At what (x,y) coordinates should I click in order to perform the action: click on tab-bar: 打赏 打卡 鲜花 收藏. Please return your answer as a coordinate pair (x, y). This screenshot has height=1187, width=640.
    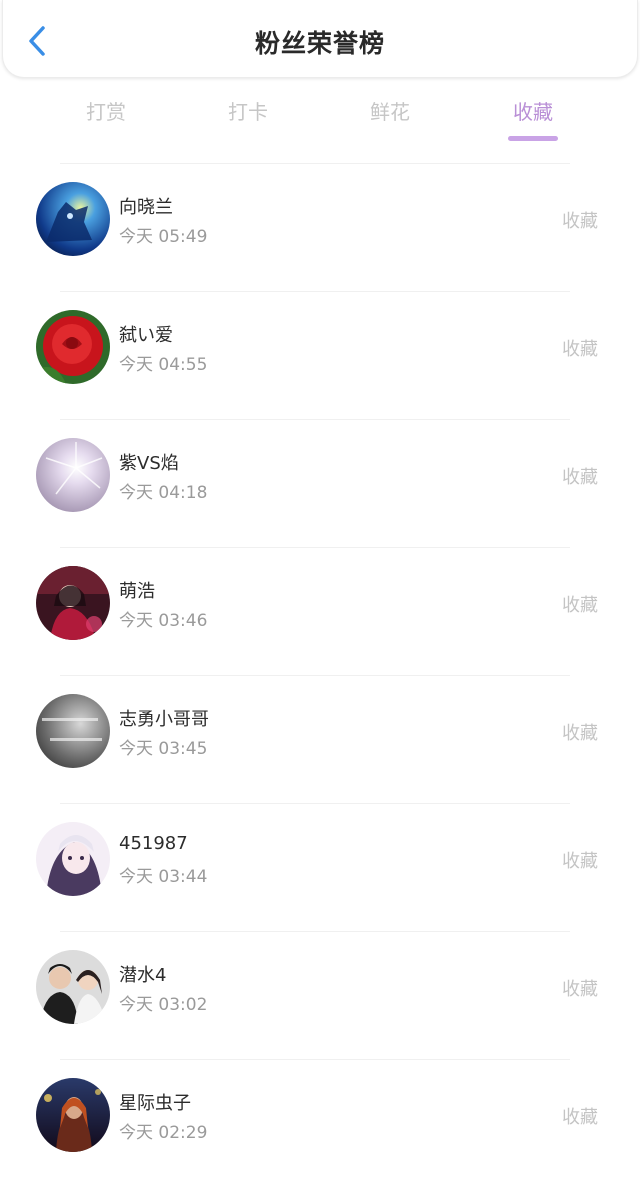
    Looking at the image, I should click on (320, 121).